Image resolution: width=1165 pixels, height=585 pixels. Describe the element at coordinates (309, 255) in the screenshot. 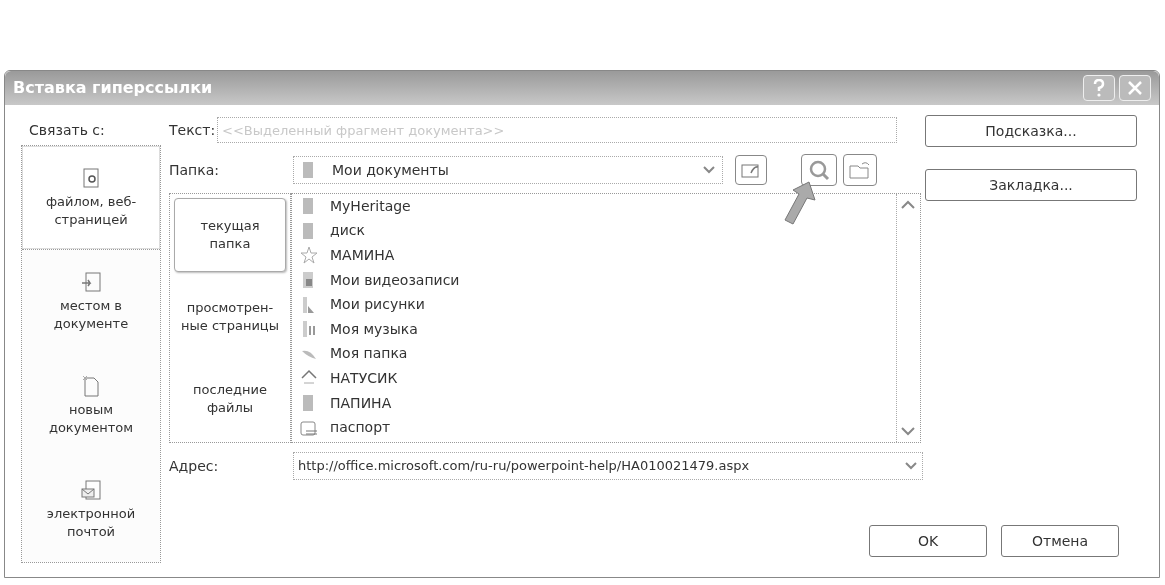

I see `star-icon` at that location.